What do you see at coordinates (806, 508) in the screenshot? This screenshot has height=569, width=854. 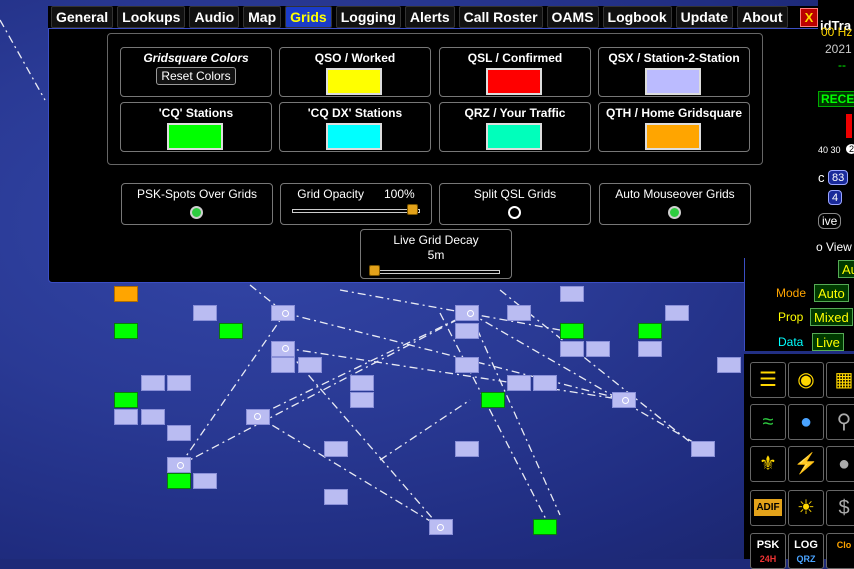 I see `sun-icon: ☀` at bounding box center [806, 508].